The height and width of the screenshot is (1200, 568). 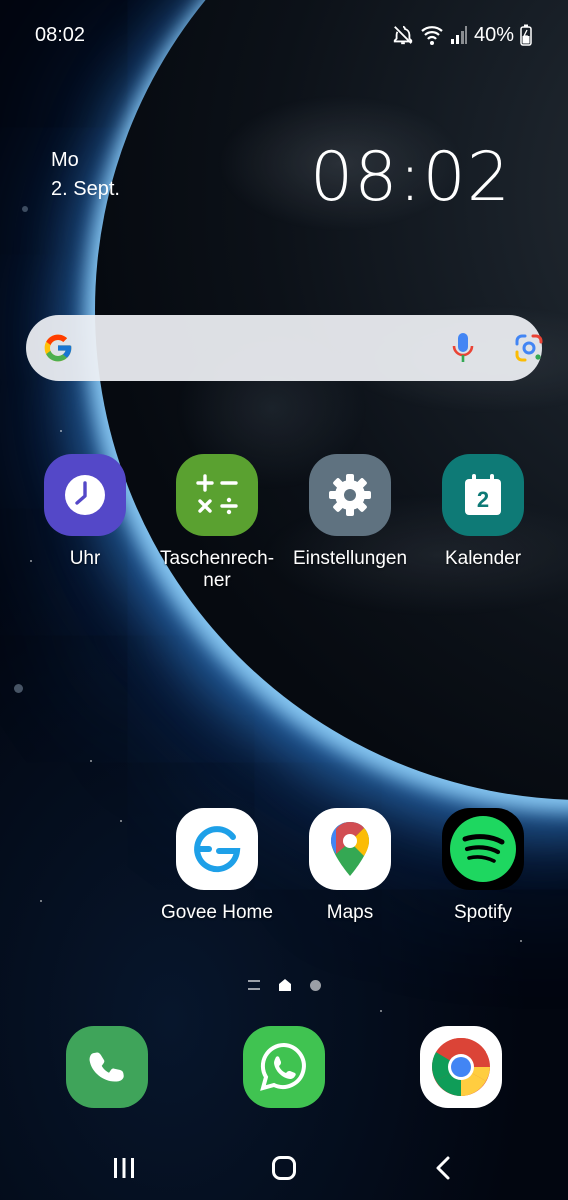 I want to click on battery-percent: 40%, so click(x=493, y=34).